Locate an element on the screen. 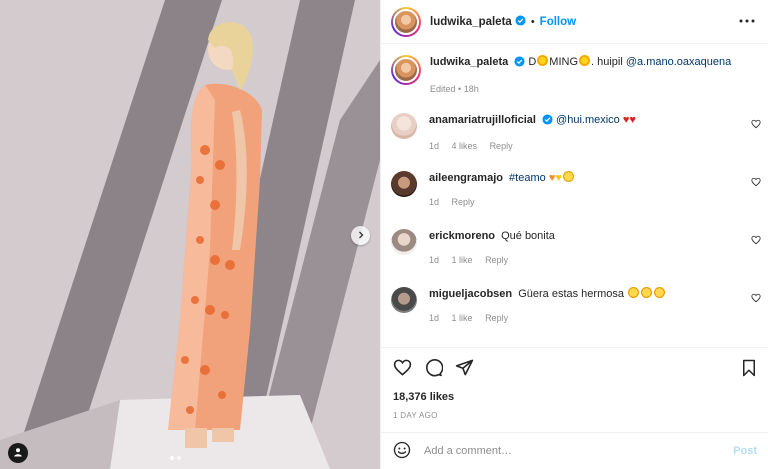 The height and width of the screenshot is (469, 768). yellow-heart-emoji-icon: ♥ is located at coordinates (558, 178).